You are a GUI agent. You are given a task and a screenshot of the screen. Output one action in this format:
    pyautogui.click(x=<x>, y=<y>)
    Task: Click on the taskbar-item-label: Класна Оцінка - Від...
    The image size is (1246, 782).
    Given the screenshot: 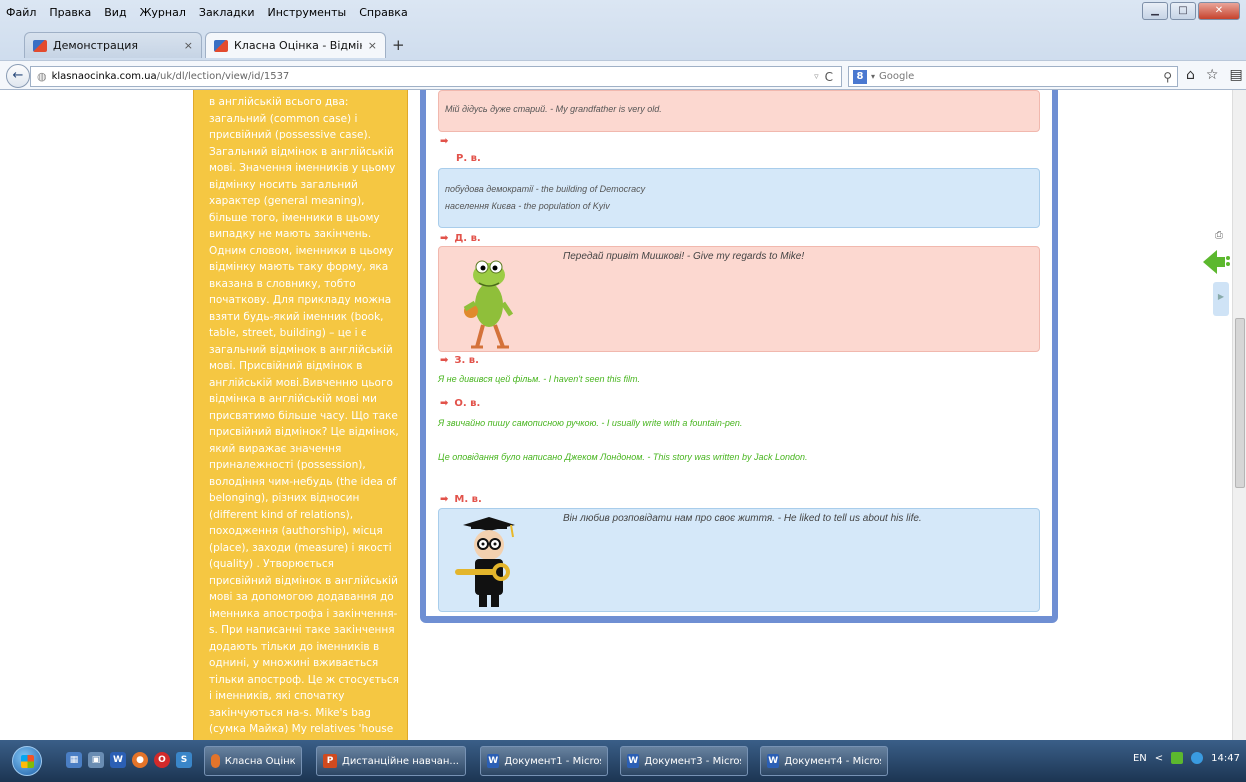 What is the action you would take?
    pyautogui.click(x=259, y=761)
    